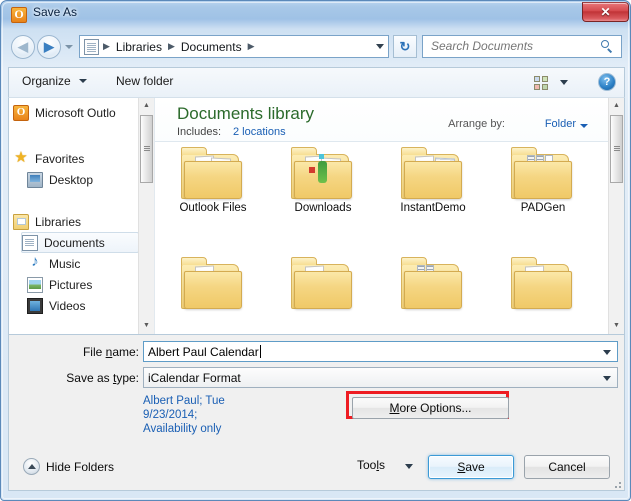 This screenshot has width=631, height=501. Describe the element at coordinates (49, 47) in the screenshot. I see `forward-button: ▶` at that location.